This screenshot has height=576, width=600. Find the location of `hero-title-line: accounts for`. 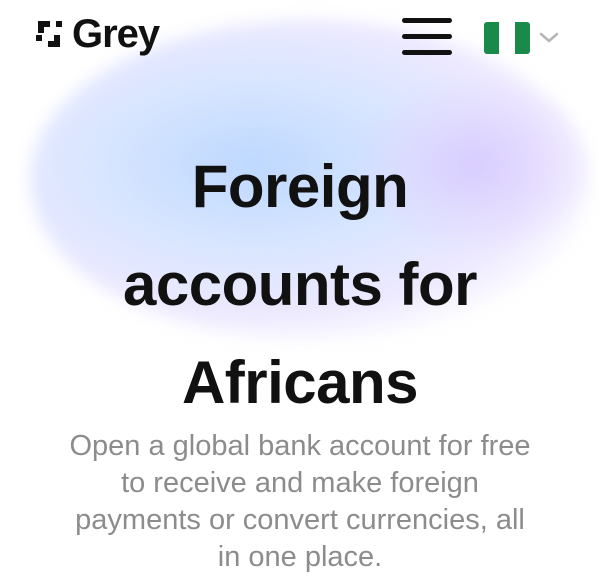

hero-title-line: accounts for is located at coordinates (300, 284).